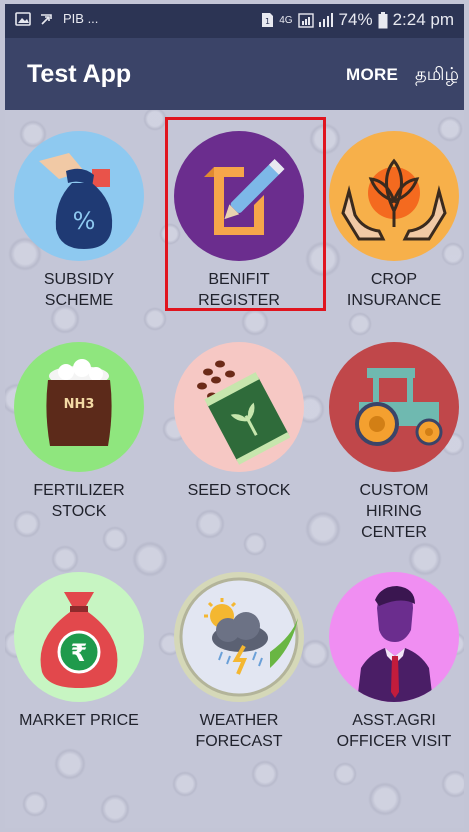 The height and width of the screenshot is (832, 469). Describe the element at coordinates (239, 731) in the screenshot. I see `tile-label: WEATHER FORECAST` at that location.